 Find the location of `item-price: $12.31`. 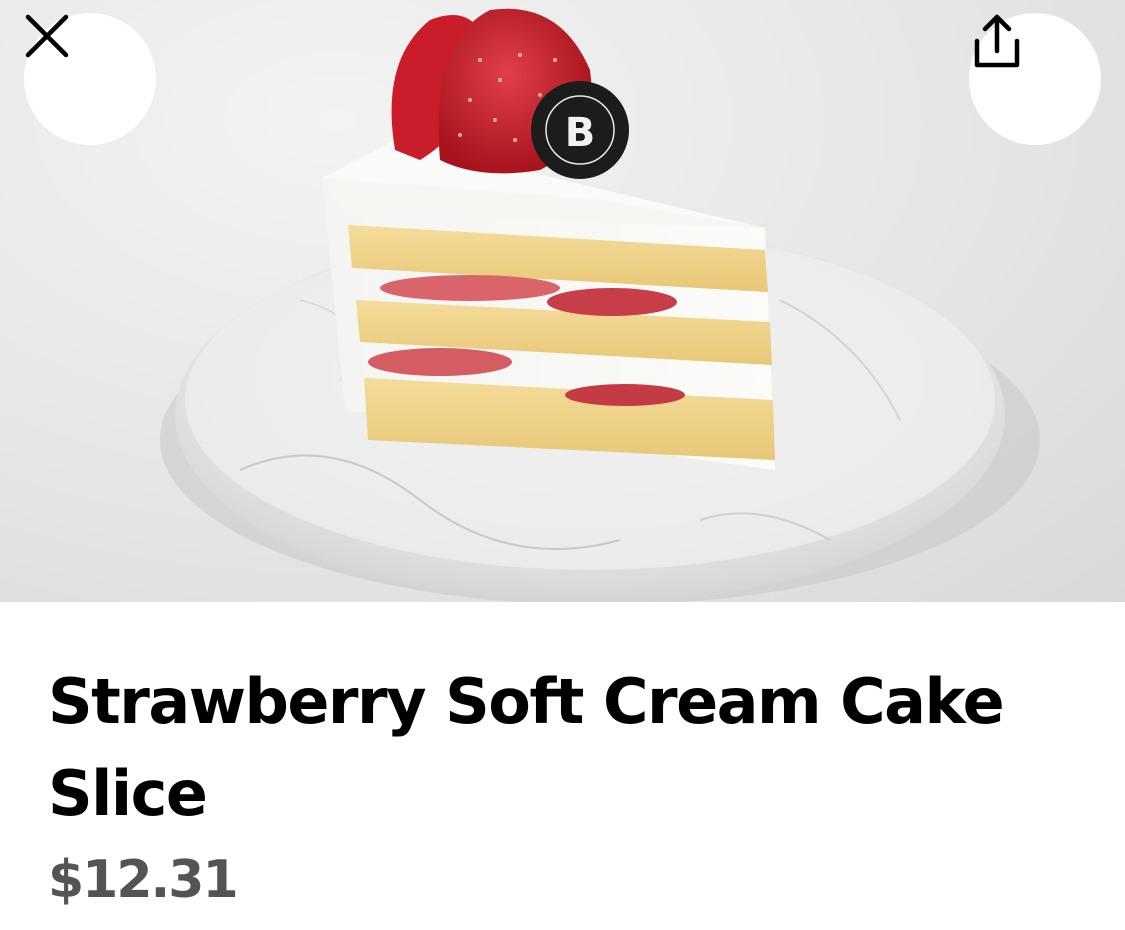

item-price: $12.31 is located at coordinates (143, 880).